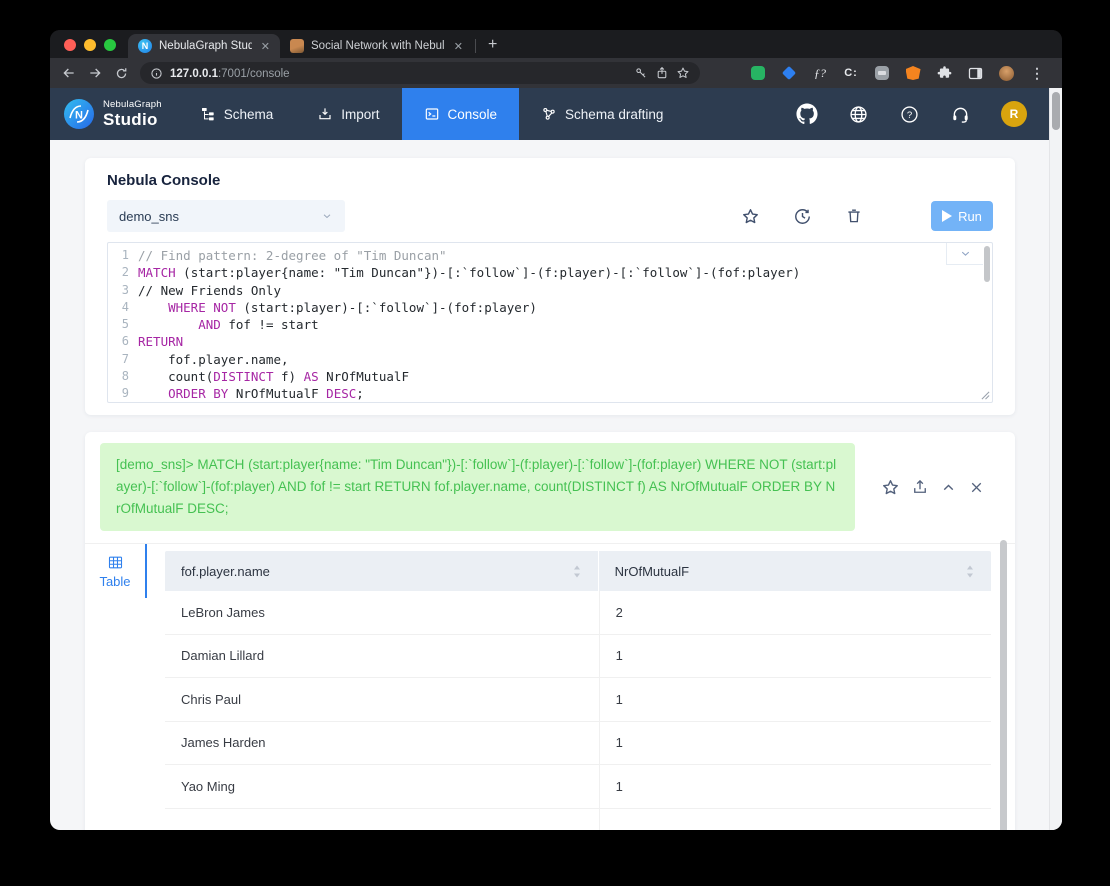 The width and height of the screenshot is (1110, 886). What do you see at coordinates (297, 46) in the screenshot?
I see `page-favicon` at bounding box center [297, 46].